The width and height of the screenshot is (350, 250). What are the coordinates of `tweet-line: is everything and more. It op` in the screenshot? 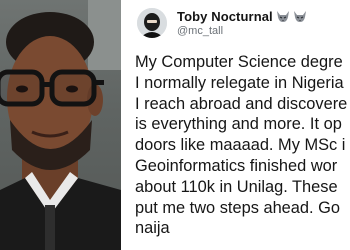 It's located at (238, 124).